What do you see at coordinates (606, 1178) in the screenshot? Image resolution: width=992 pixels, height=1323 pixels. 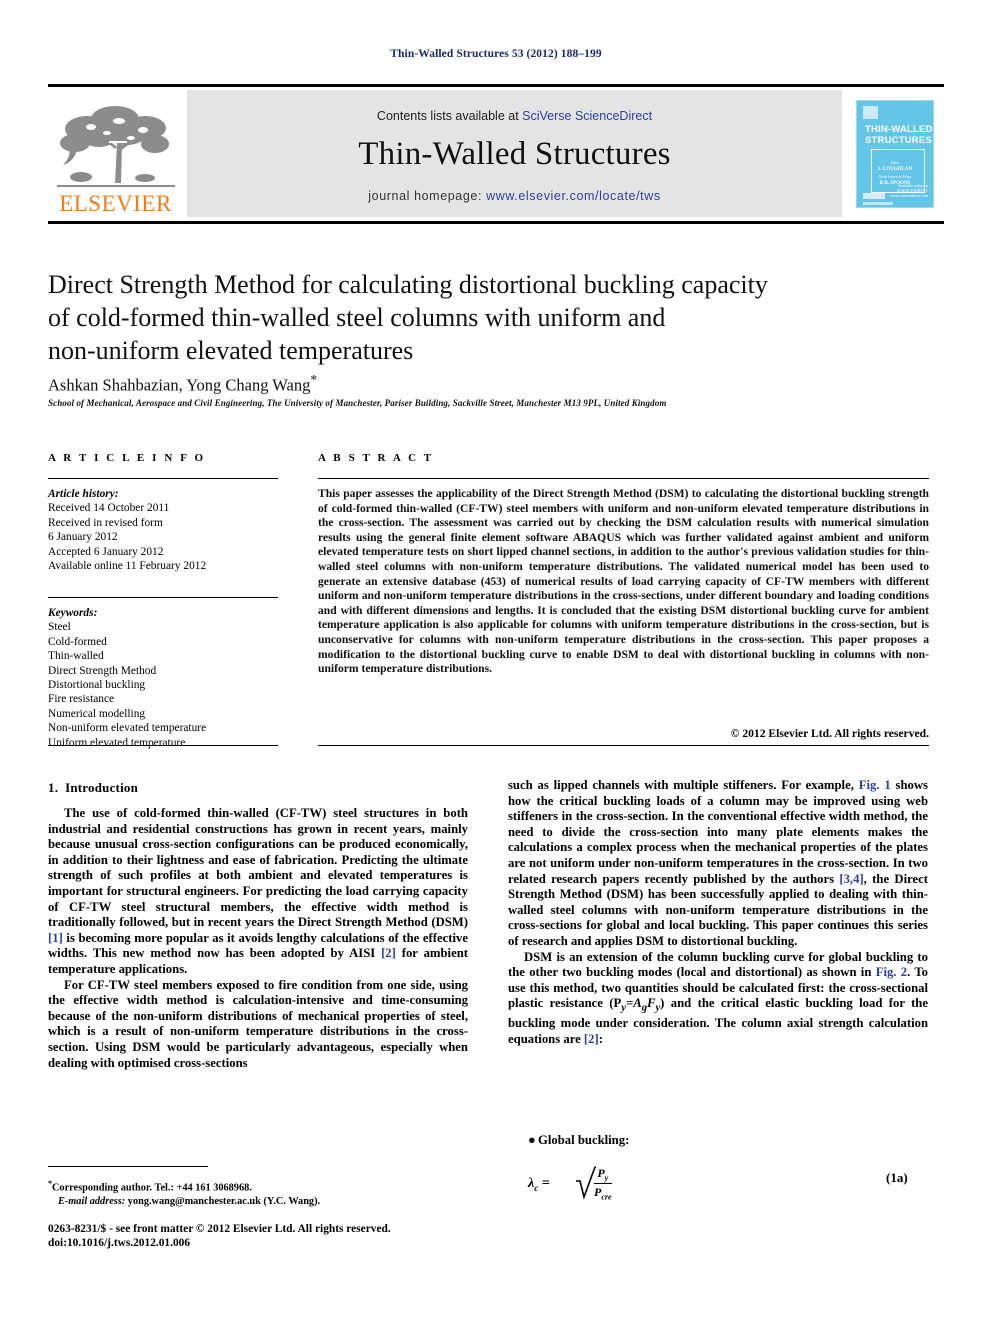 I see `numerator-subscript: y` at bounding box center [606, 1178].